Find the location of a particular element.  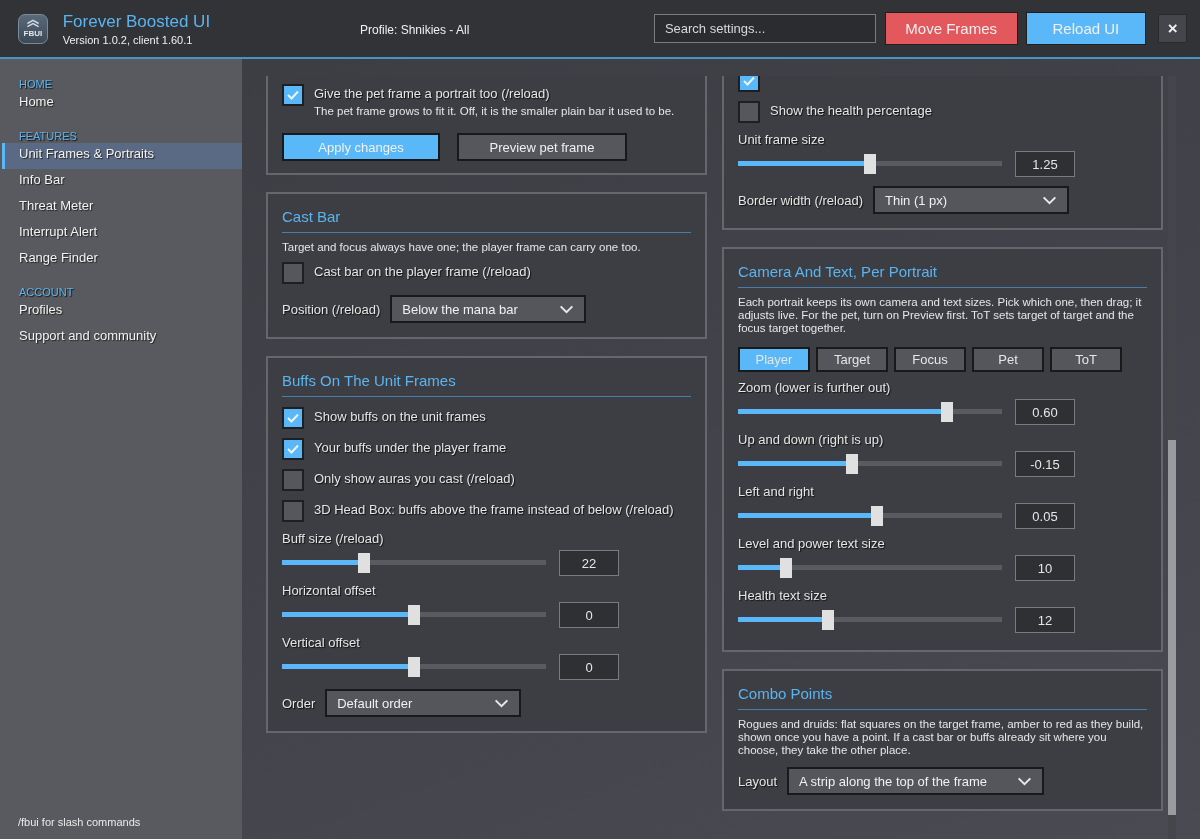

tab: Focus is located at coordinates (930, 359).